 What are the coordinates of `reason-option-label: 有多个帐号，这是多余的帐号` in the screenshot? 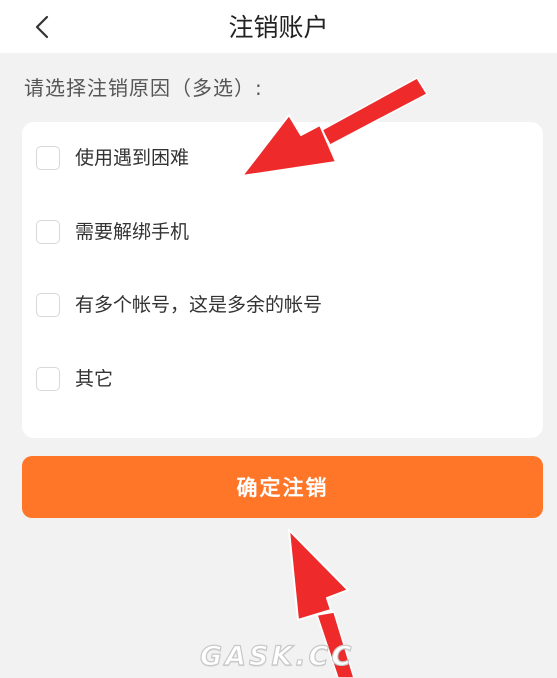 It's located at (199, 305).